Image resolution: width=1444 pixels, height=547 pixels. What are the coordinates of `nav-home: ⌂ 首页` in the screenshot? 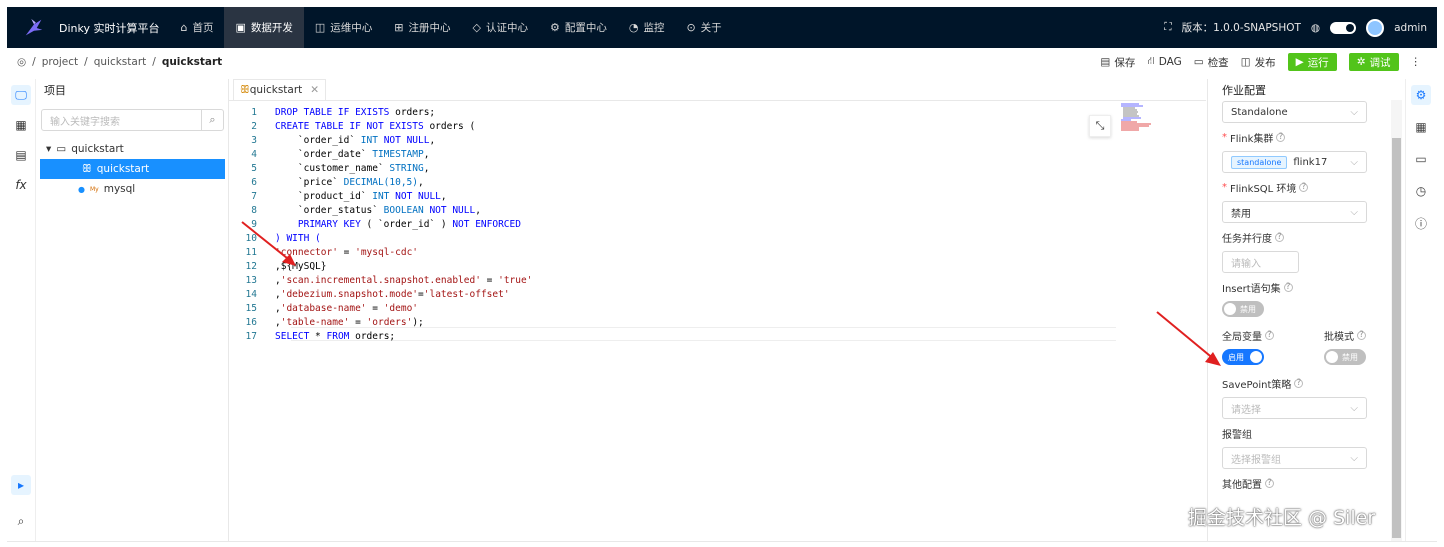 It's located at (196, 27).